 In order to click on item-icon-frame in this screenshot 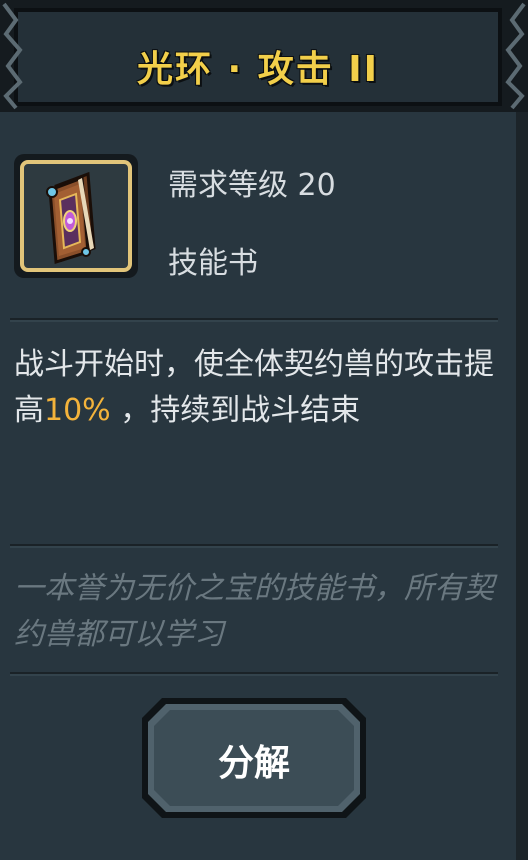, I will do `click(76, 216)`.